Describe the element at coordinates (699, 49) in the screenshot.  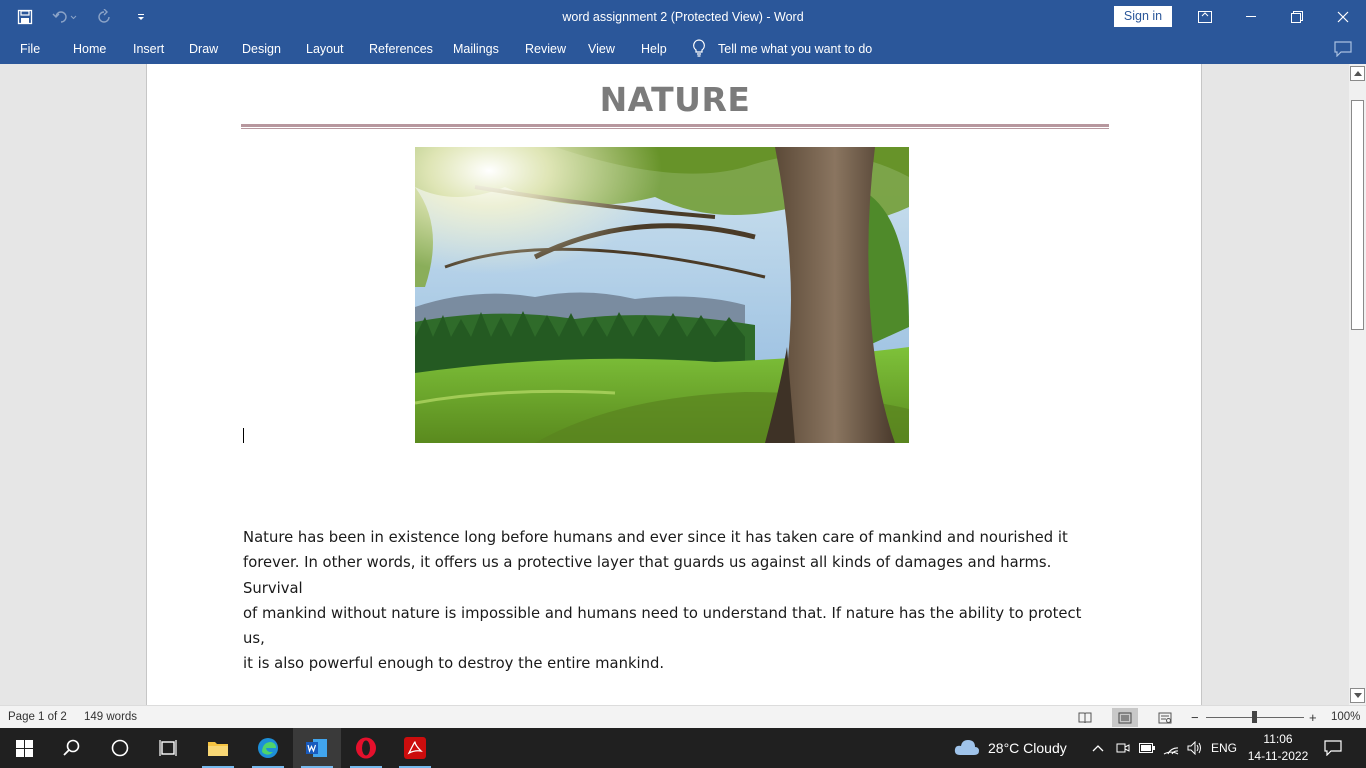
I see `lightbulb-icon` at that location.